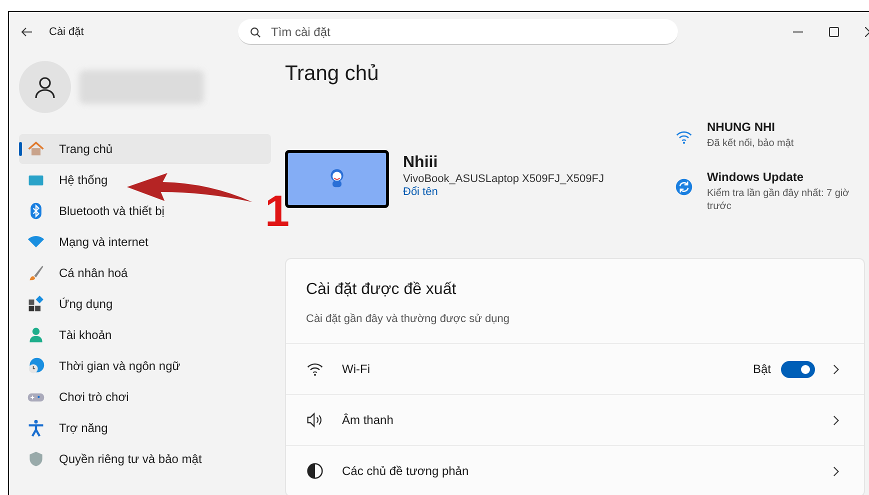 This screenshot has height=495, width=869. Describe the element at coordinates (575, 470) in the screenshot. I see `setting-row: Các chủ đề tương phản` at that location.